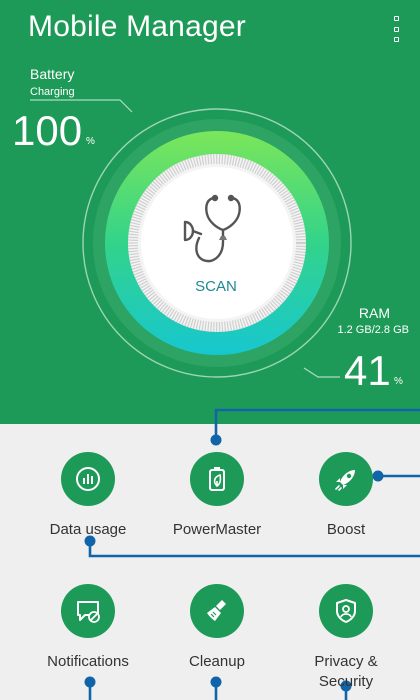 The height and width of the screenshot is (700, 420). What do you see at coordinates (217, 479) in the screenshot?
I see `battery-leaf-icon` at bounding box center [217, 479].